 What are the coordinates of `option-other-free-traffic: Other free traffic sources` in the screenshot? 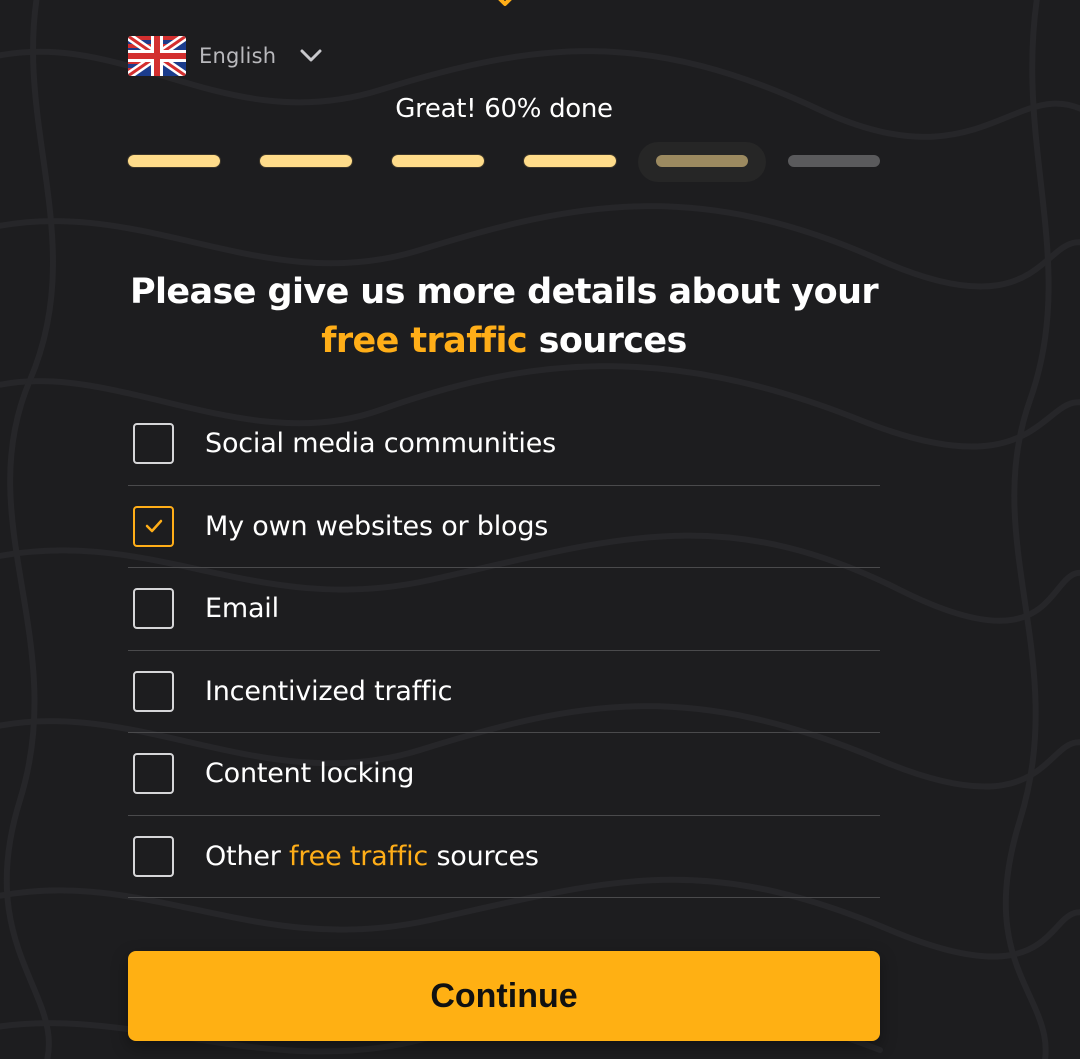 It's located at (504, 857).